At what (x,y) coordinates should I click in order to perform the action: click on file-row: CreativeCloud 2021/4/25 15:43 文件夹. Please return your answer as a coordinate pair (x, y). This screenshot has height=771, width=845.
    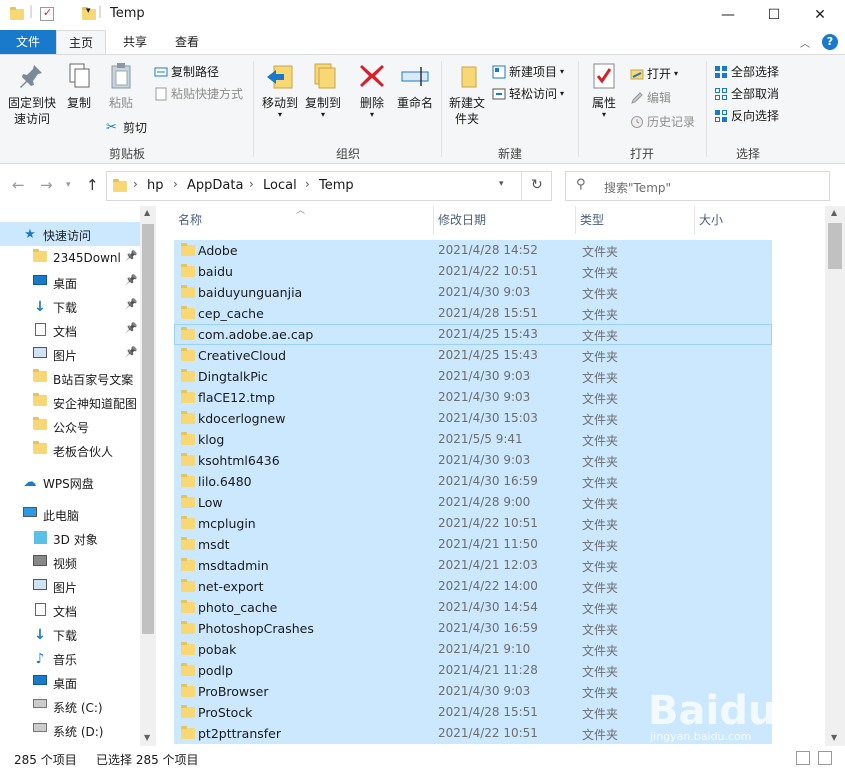
    Looking at the image, I should click on (473, 355).